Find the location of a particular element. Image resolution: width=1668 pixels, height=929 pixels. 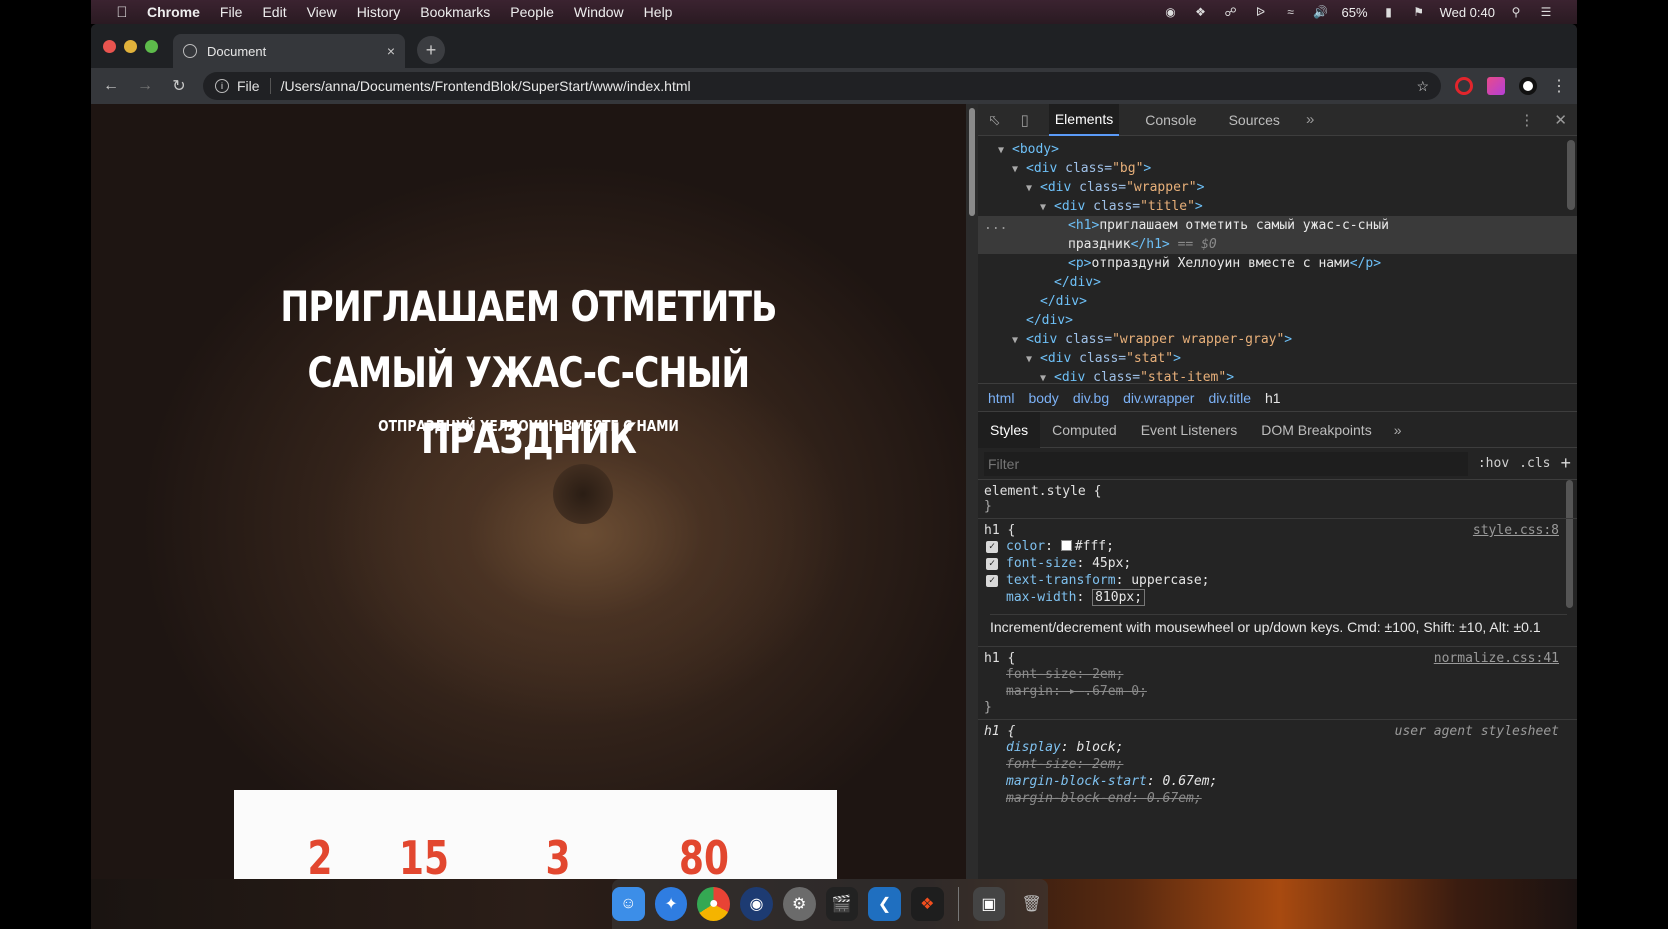

chrome-icon: ● is located at coordinates (714, 904).